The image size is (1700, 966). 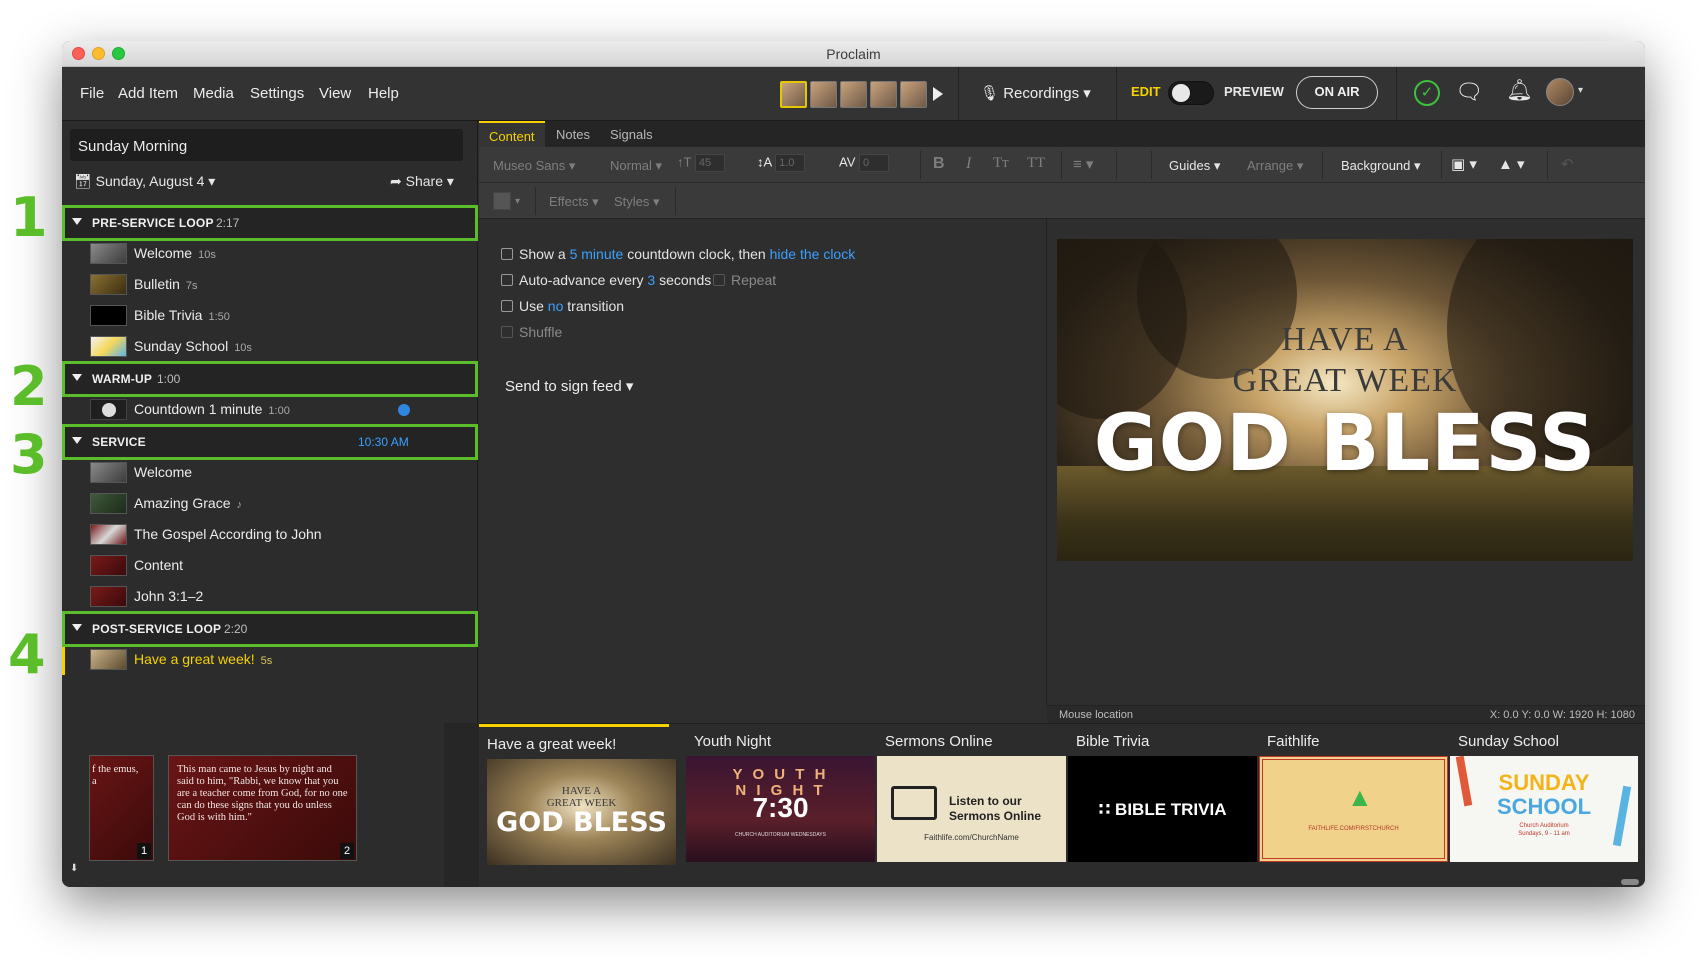 What do you see at coordinates (507, 332) in the screenshot?
I see `shuffle-checkbox` at bounding box center [507, 332].